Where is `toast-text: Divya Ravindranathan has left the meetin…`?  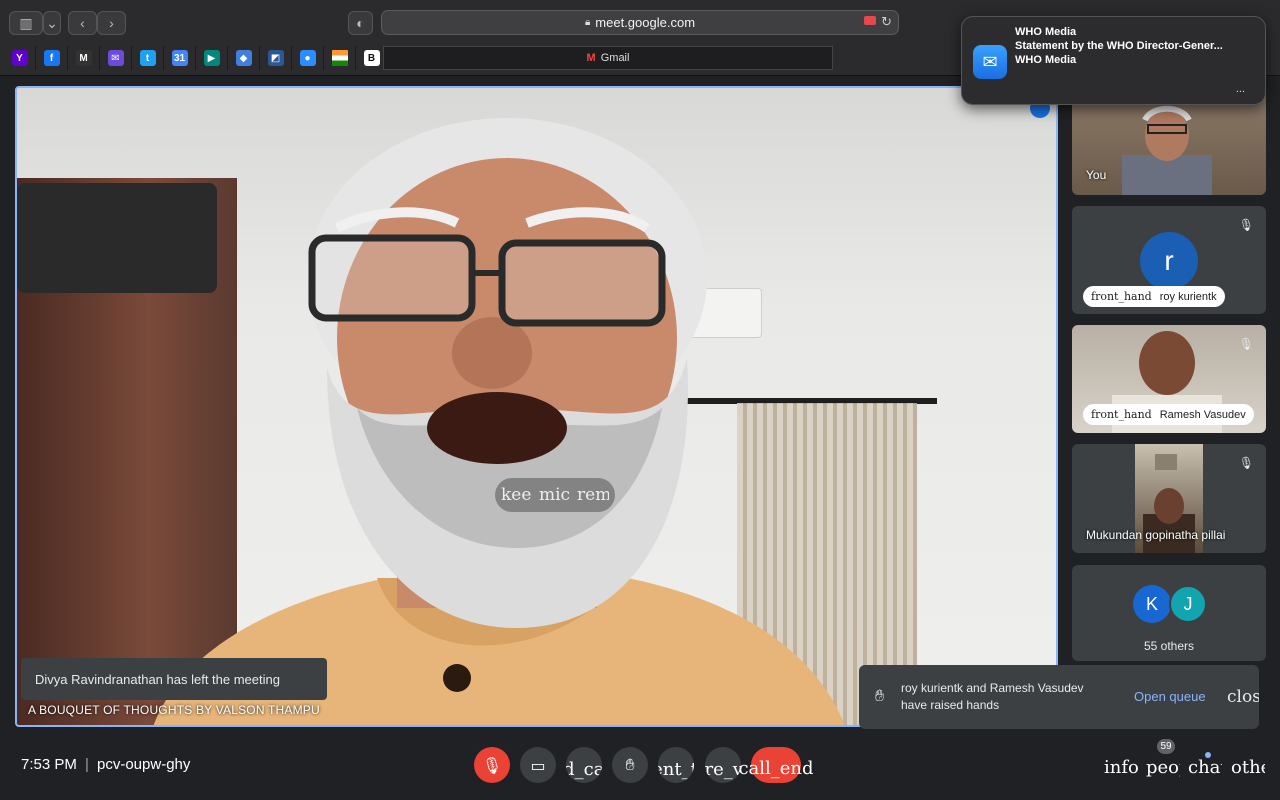 toast-text: Divya Ravindranathan has left the meetin… is located at coordinates (157, 679).